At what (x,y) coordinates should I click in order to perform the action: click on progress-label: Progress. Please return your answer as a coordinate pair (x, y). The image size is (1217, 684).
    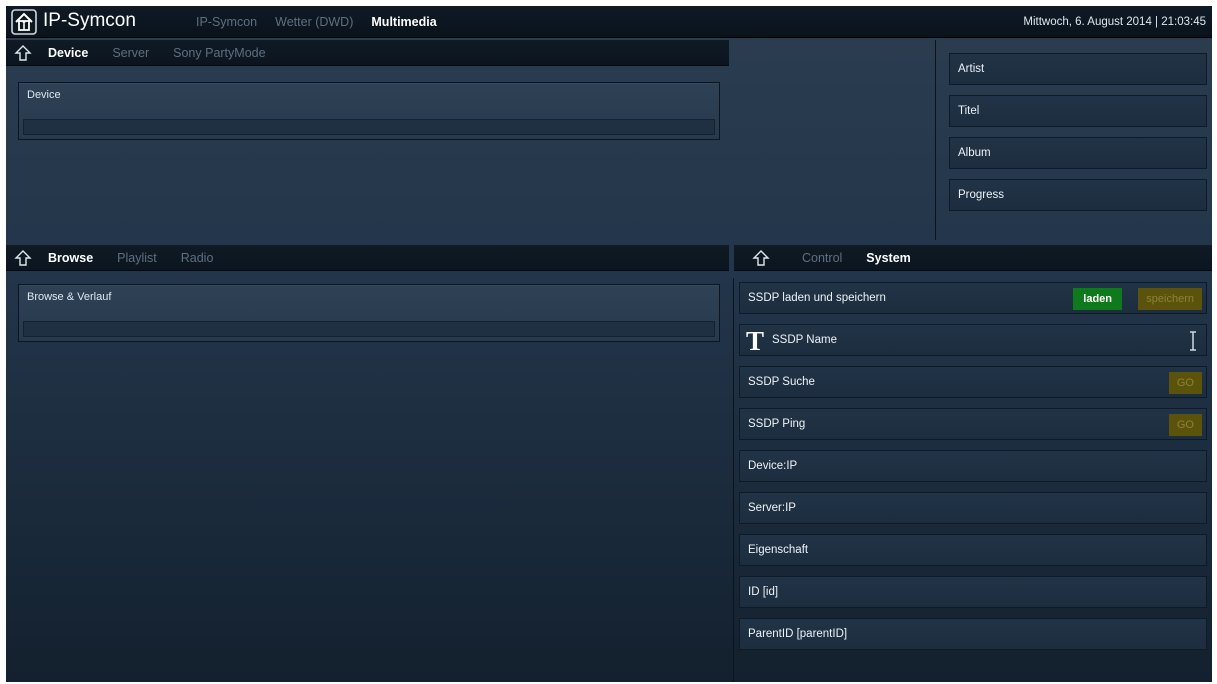
    Looking at the image, I should click on (981, 195).